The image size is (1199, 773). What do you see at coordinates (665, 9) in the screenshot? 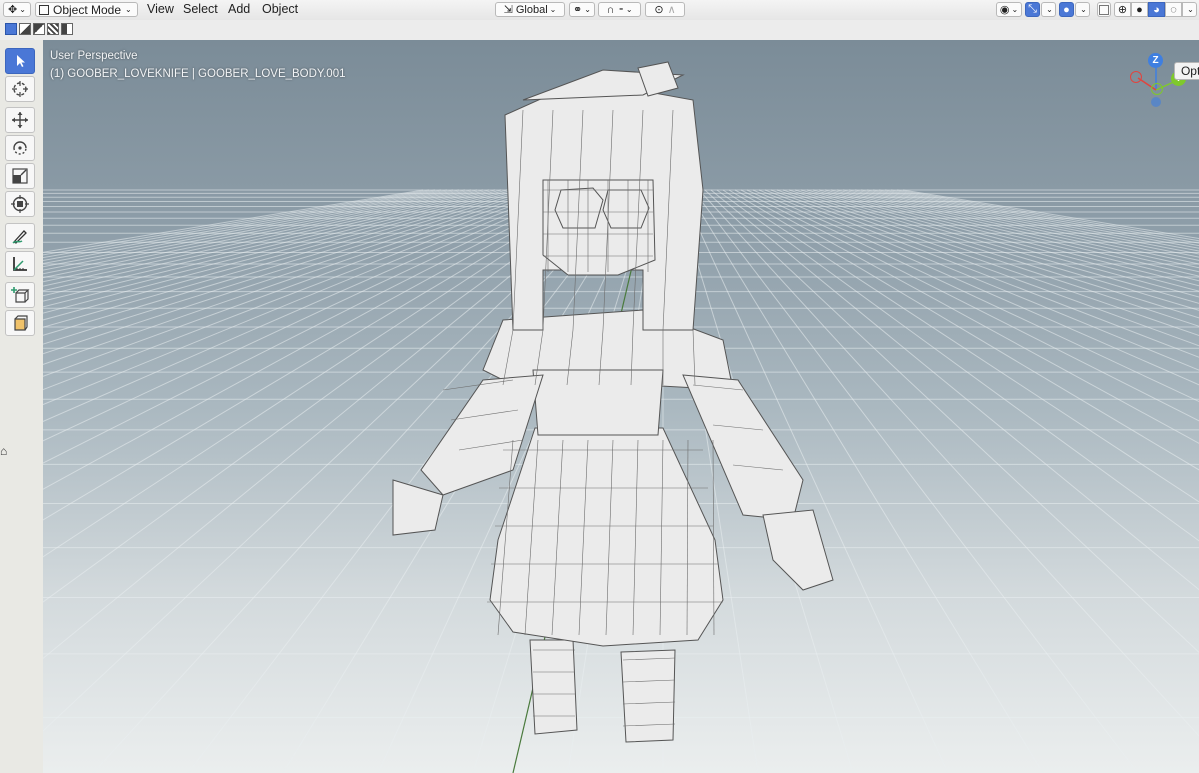
I see `proportional-editing-button: ⊙ ∧` at bounding box center [665, 9].